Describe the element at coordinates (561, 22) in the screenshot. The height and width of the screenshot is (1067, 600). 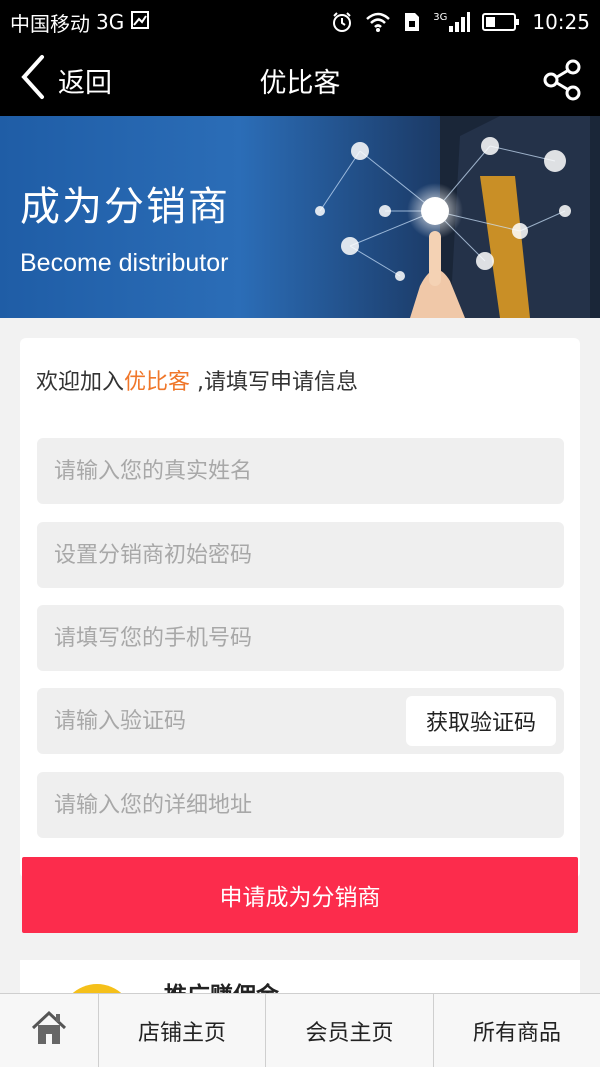
I see `clock-time: 10:25` at that location.